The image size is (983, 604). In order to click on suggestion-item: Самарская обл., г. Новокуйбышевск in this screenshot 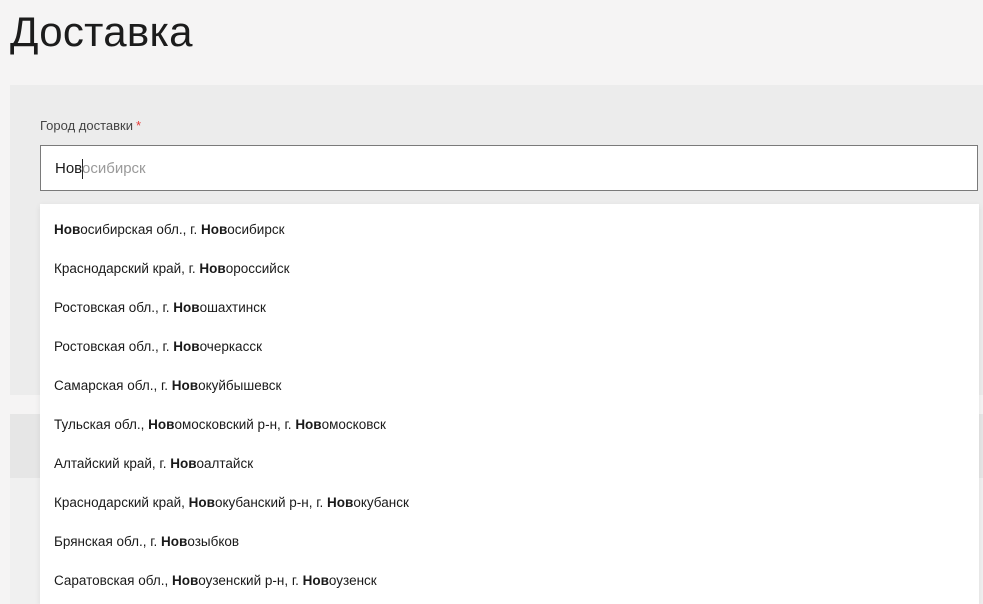, I will do `click(509, 385)`.